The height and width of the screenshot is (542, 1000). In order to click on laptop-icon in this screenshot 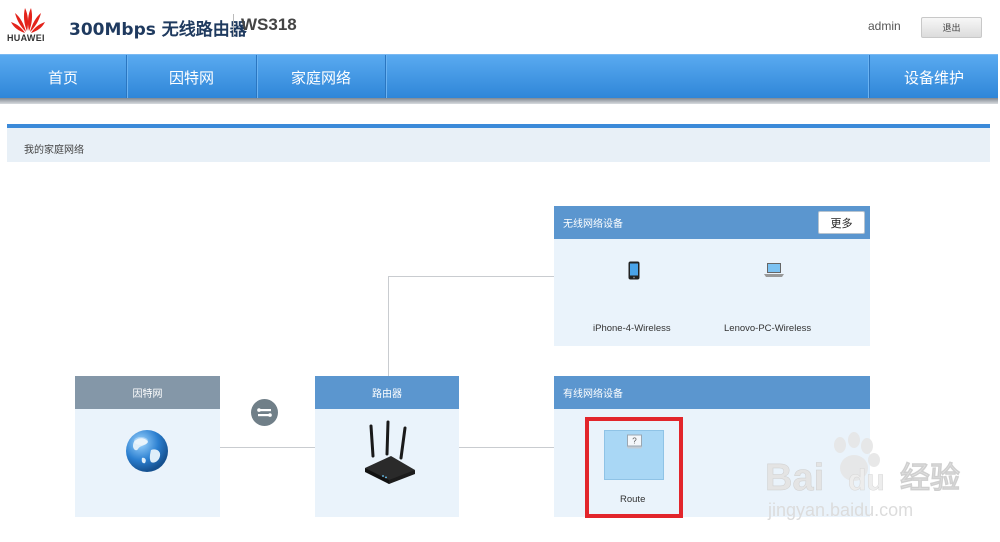, I will do `click(774, 270)`.